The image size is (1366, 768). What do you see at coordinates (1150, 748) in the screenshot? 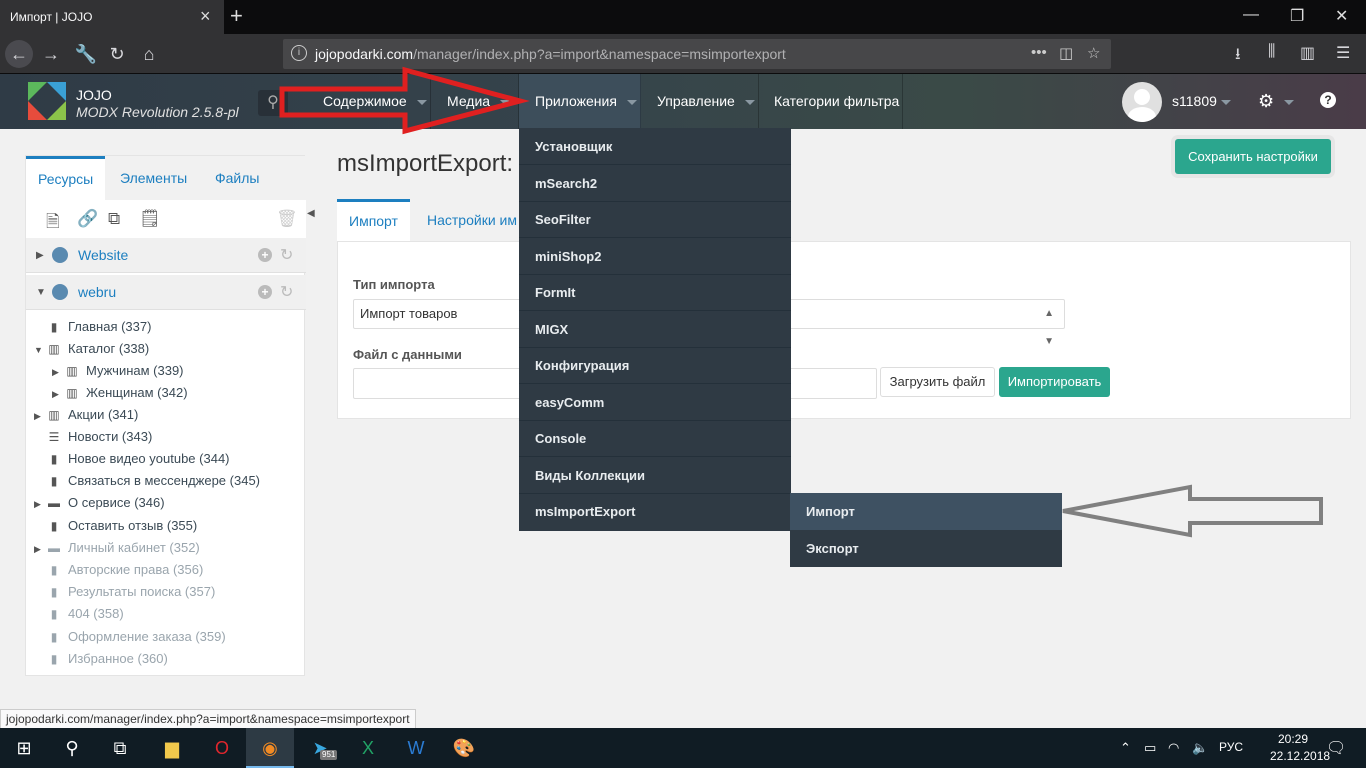
I see `battery-icon: ▭` at bounding box center [1150, 748].